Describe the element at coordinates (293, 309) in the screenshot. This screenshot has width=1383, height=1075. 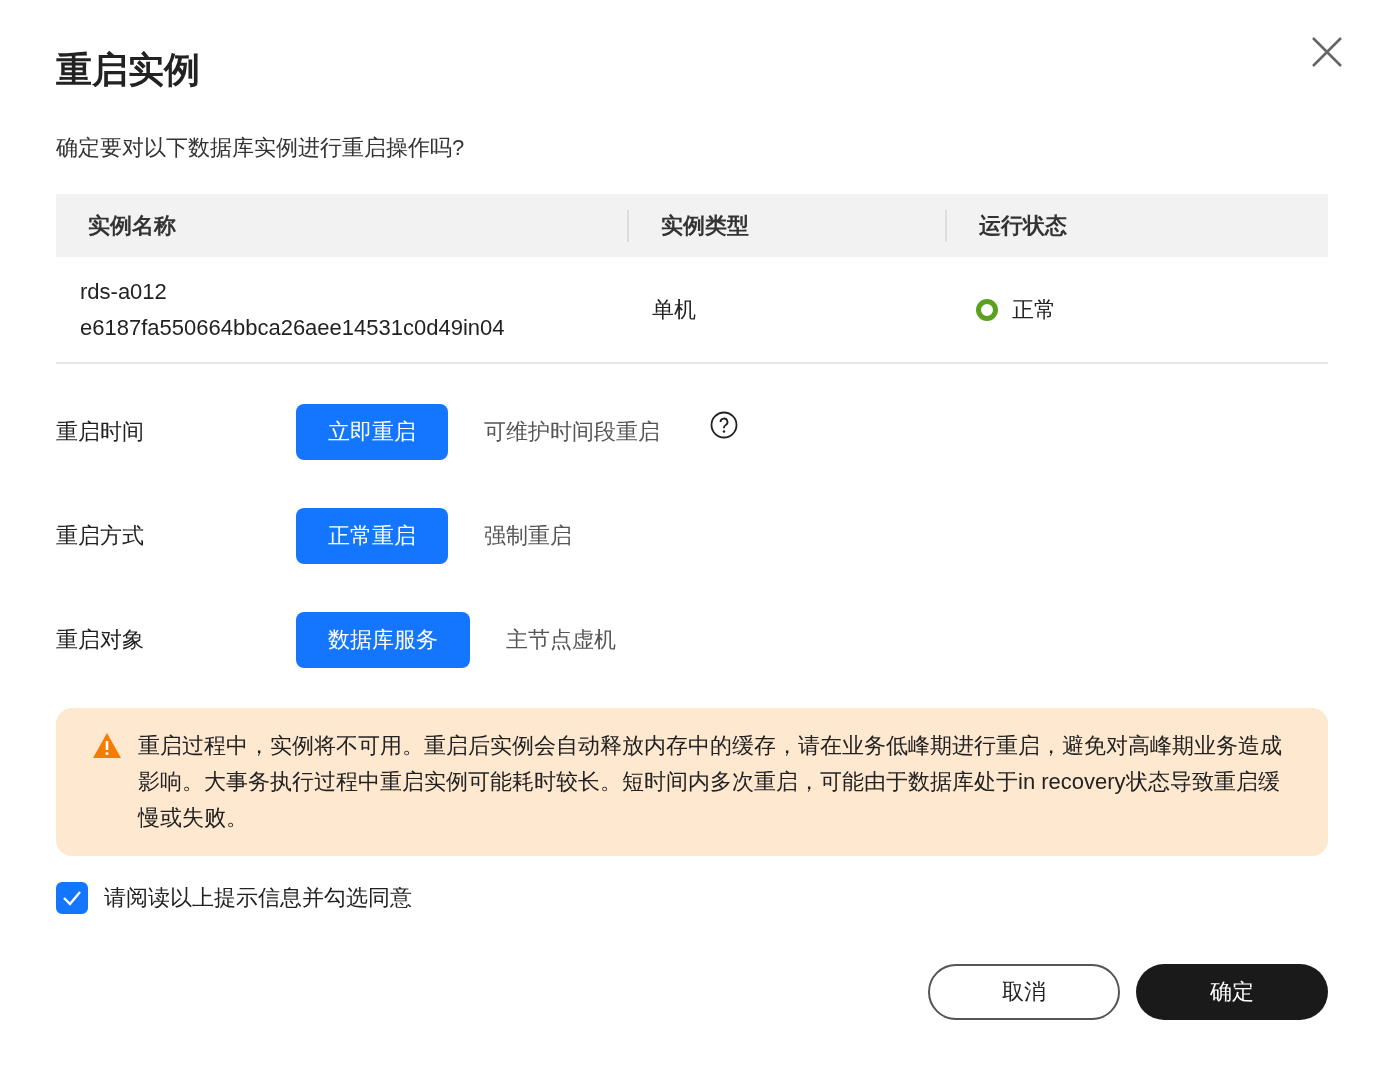
I see `instance-name: rds-a012 e6187fa550664bbca26aee14531c0d49in04` at that location.